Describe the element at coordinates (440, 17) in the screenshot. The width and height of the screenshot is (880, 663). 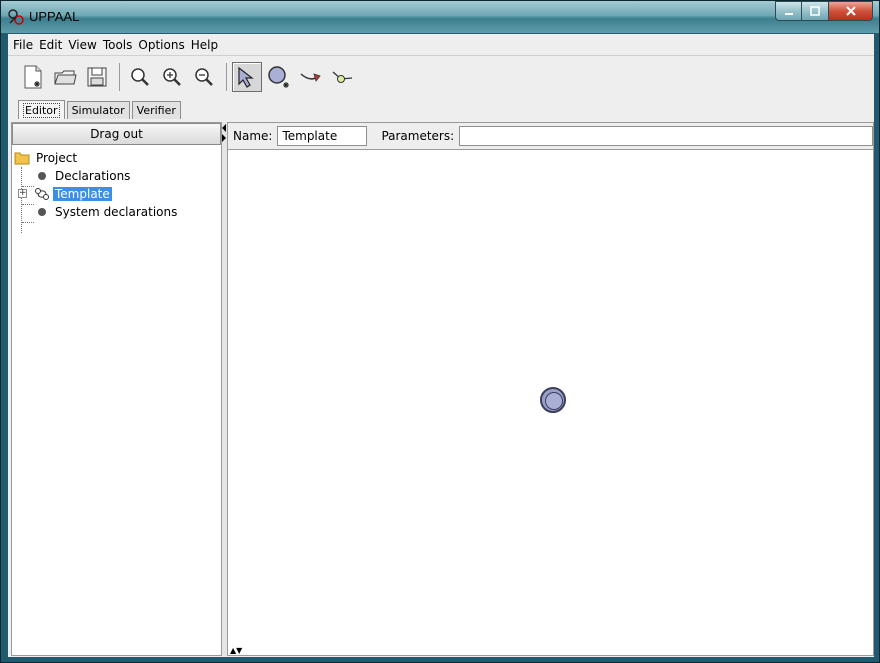
I see `title-bar: UPPAAL` at that location.